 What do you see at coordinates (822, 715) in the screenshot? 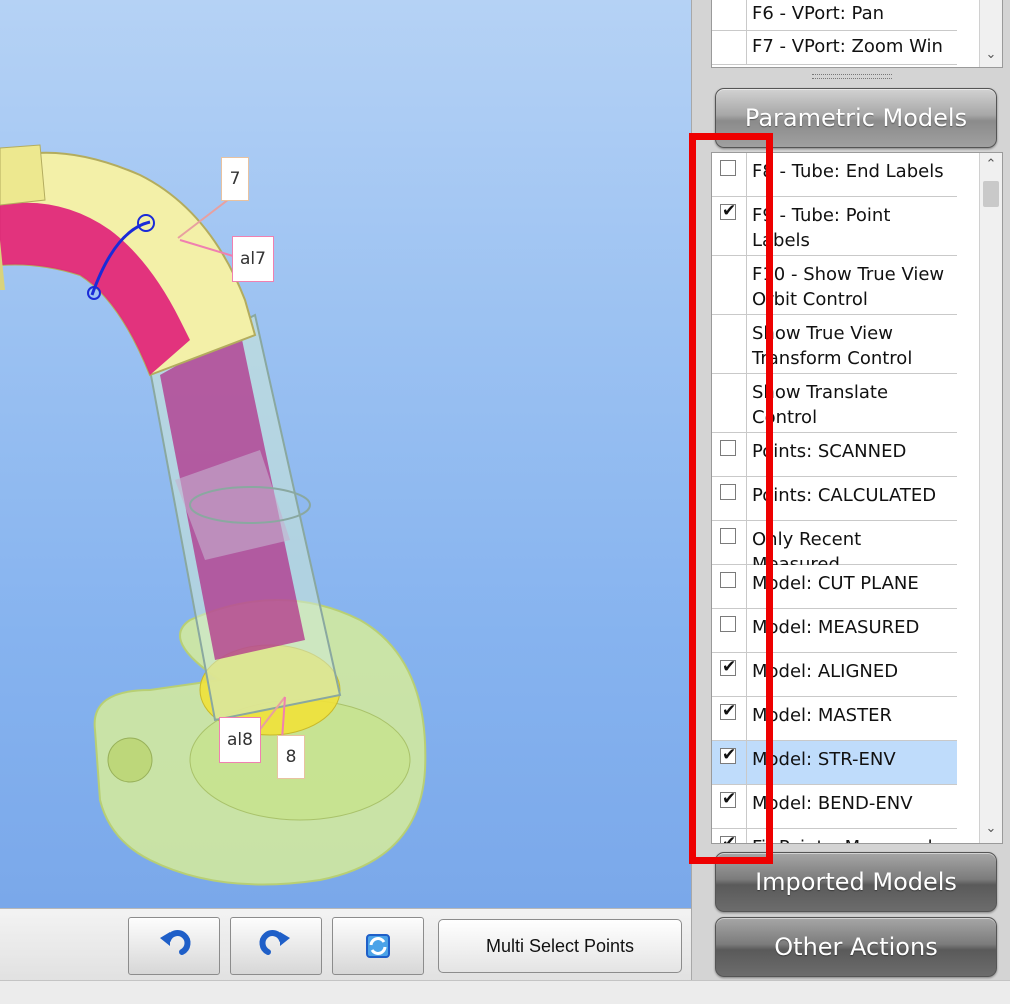
I see `model-list-item-label: Model: MASTER` at bounding box center [822, 715].